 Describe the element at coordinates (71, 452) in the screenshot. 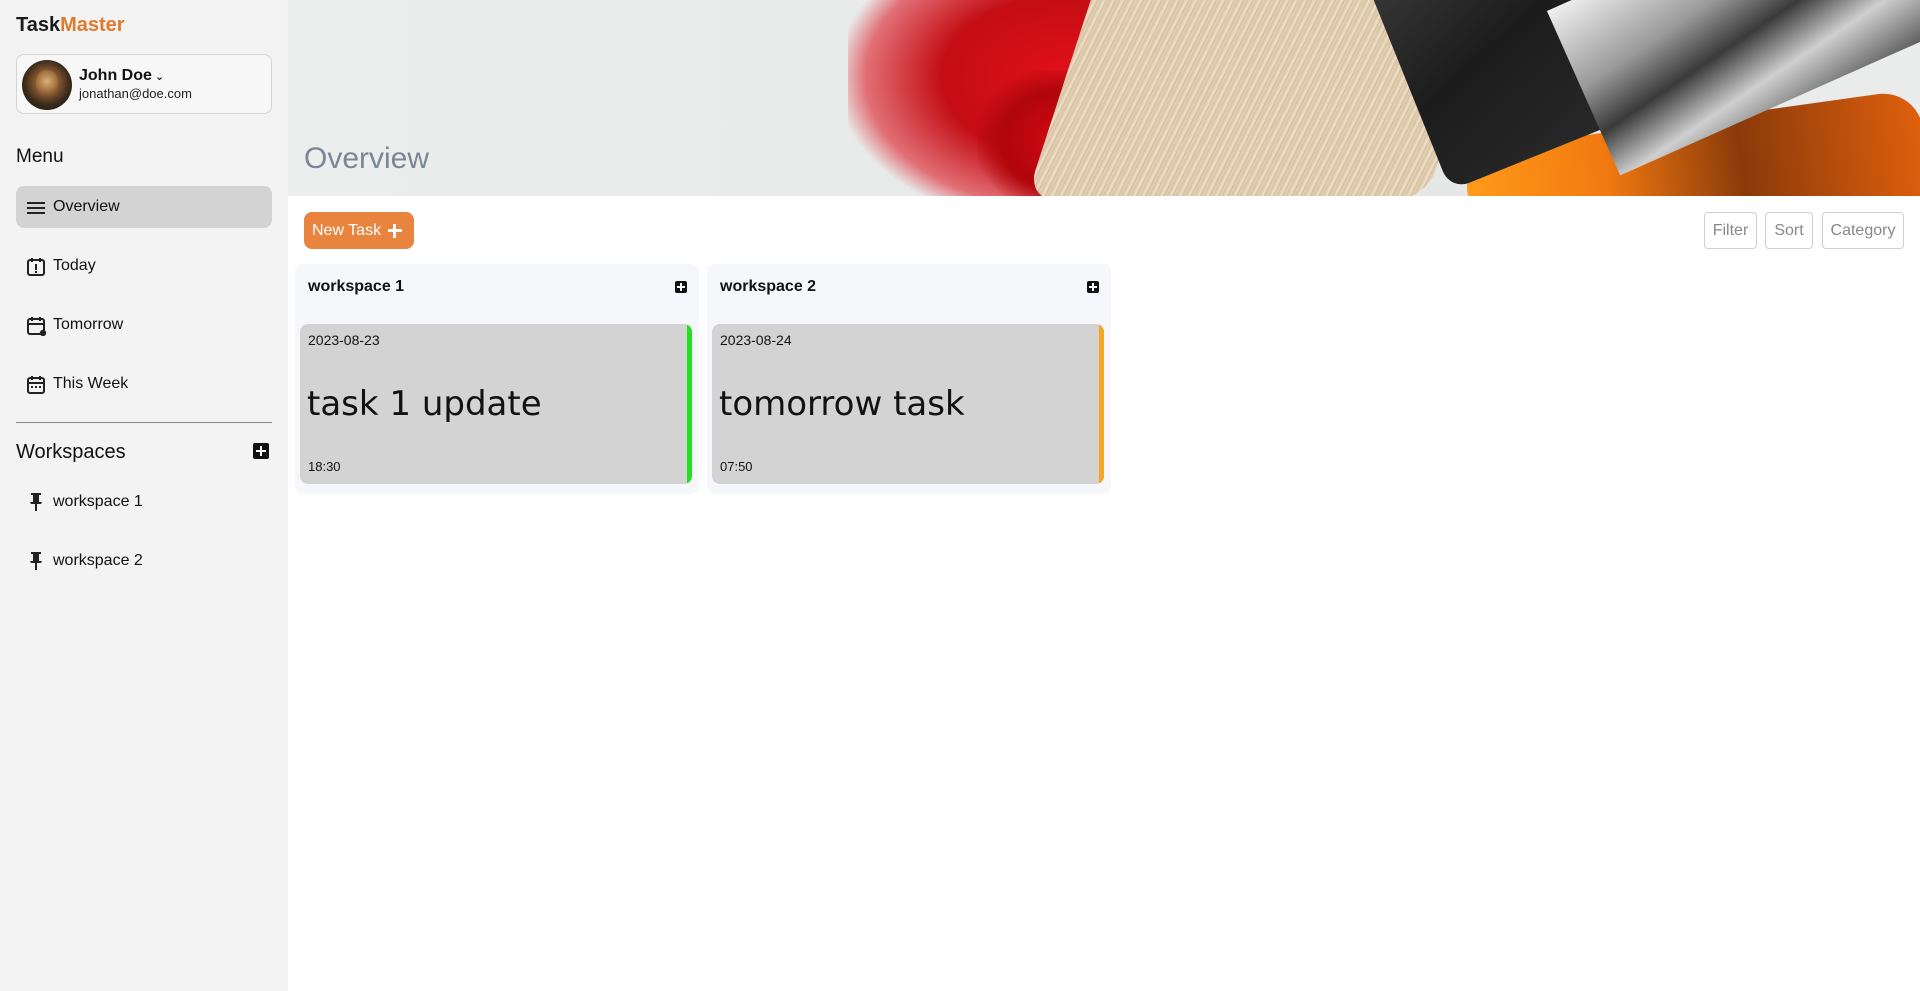

I see `workspaces-heading: Workspaces` at that location.